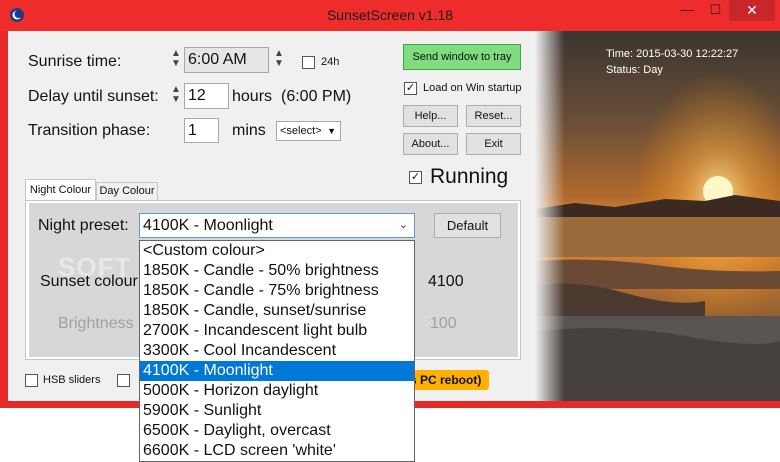 The image size is (780, 462). Describe the element at coordinates (443, 323) in the screenshot. I see `brightness-value: 100` at that location.